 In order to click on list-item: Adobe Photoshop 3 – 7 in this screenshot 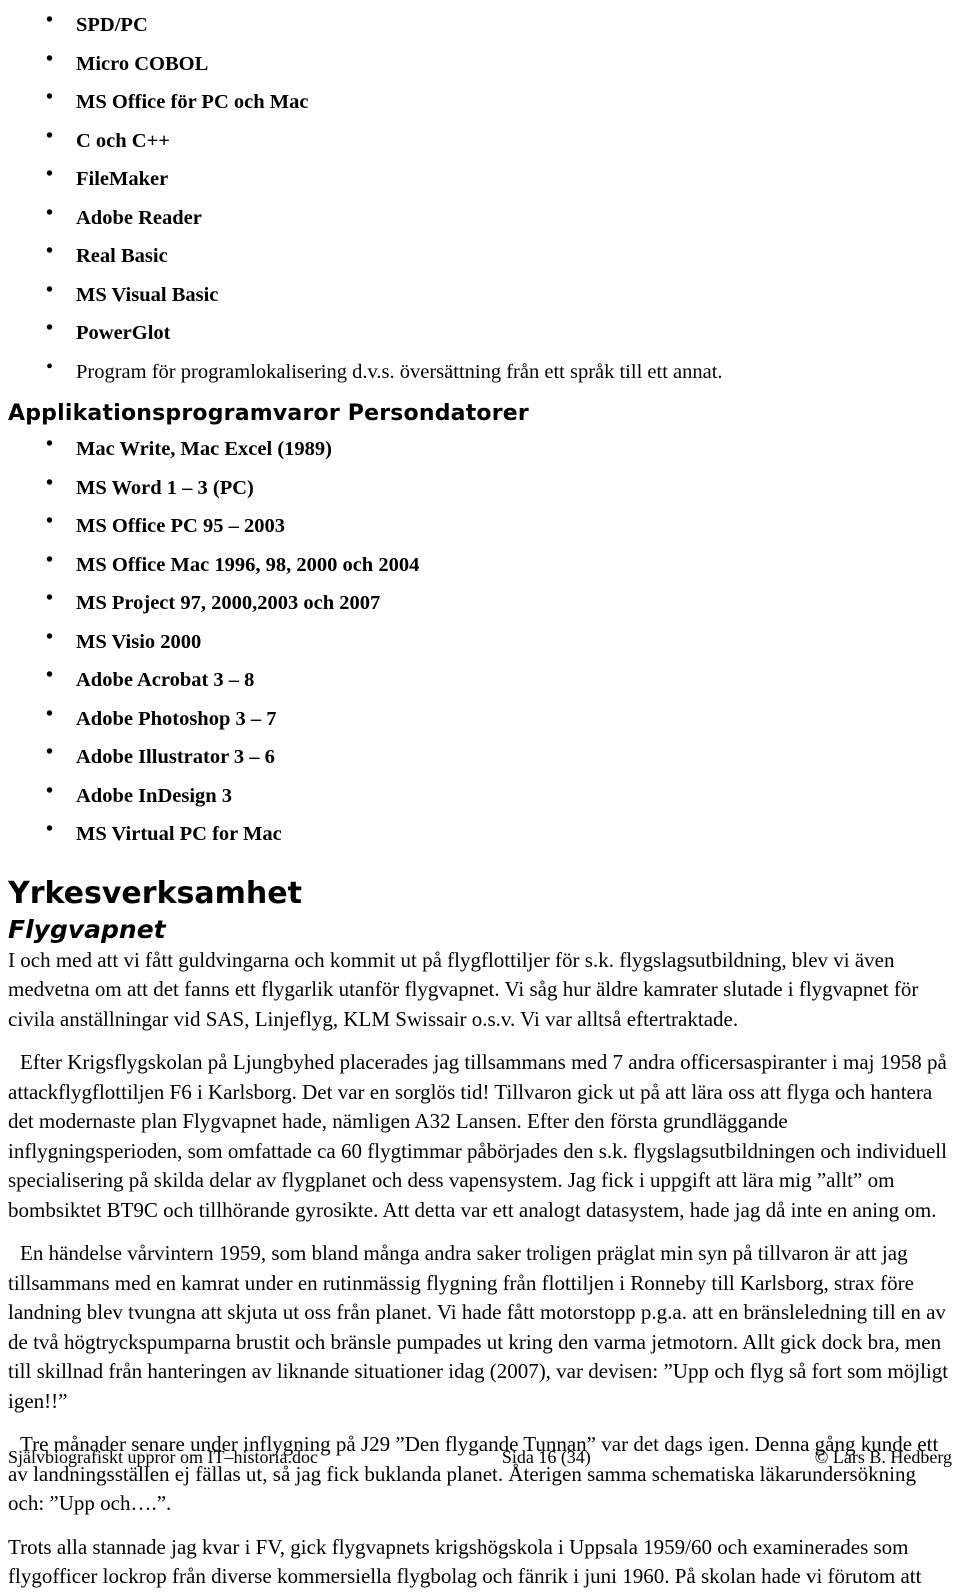, I will do `click(480, 717)`.